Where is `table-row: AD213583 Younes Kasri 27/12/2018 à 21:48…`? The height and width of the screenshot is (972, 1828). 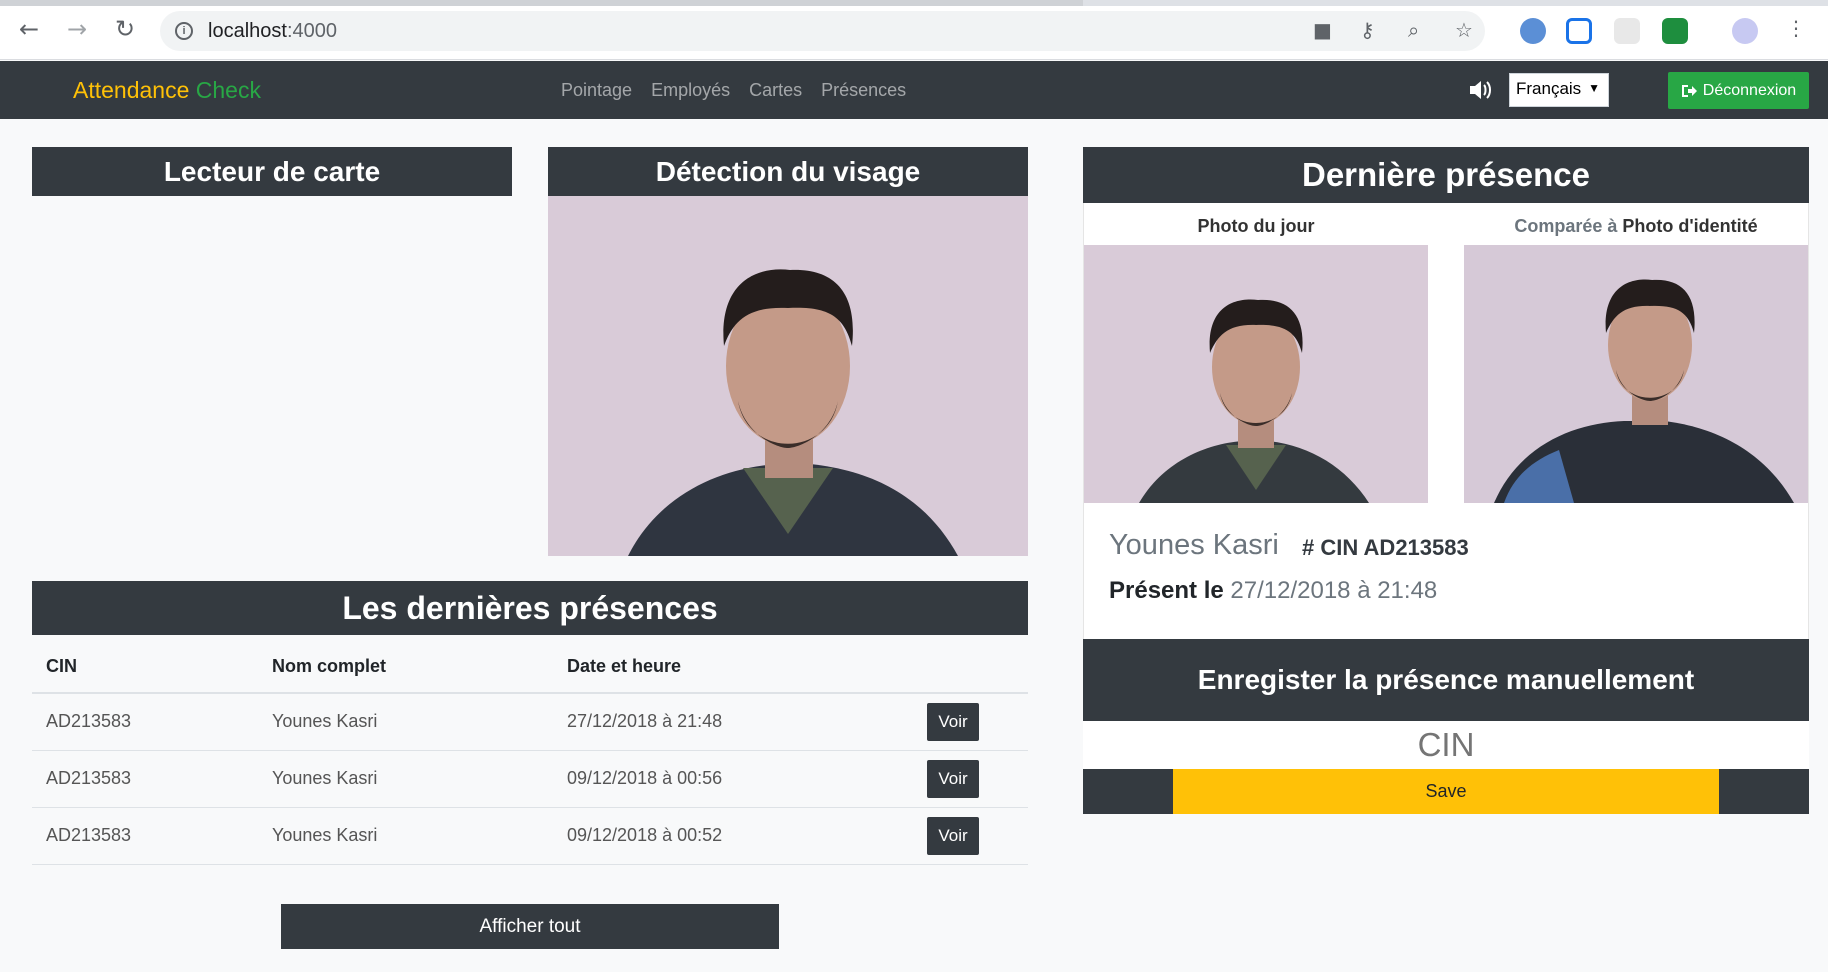
table-row: AD213583 Younes Kasri 27/12/2018 à 21:48… is located at coordinates (530, 722).